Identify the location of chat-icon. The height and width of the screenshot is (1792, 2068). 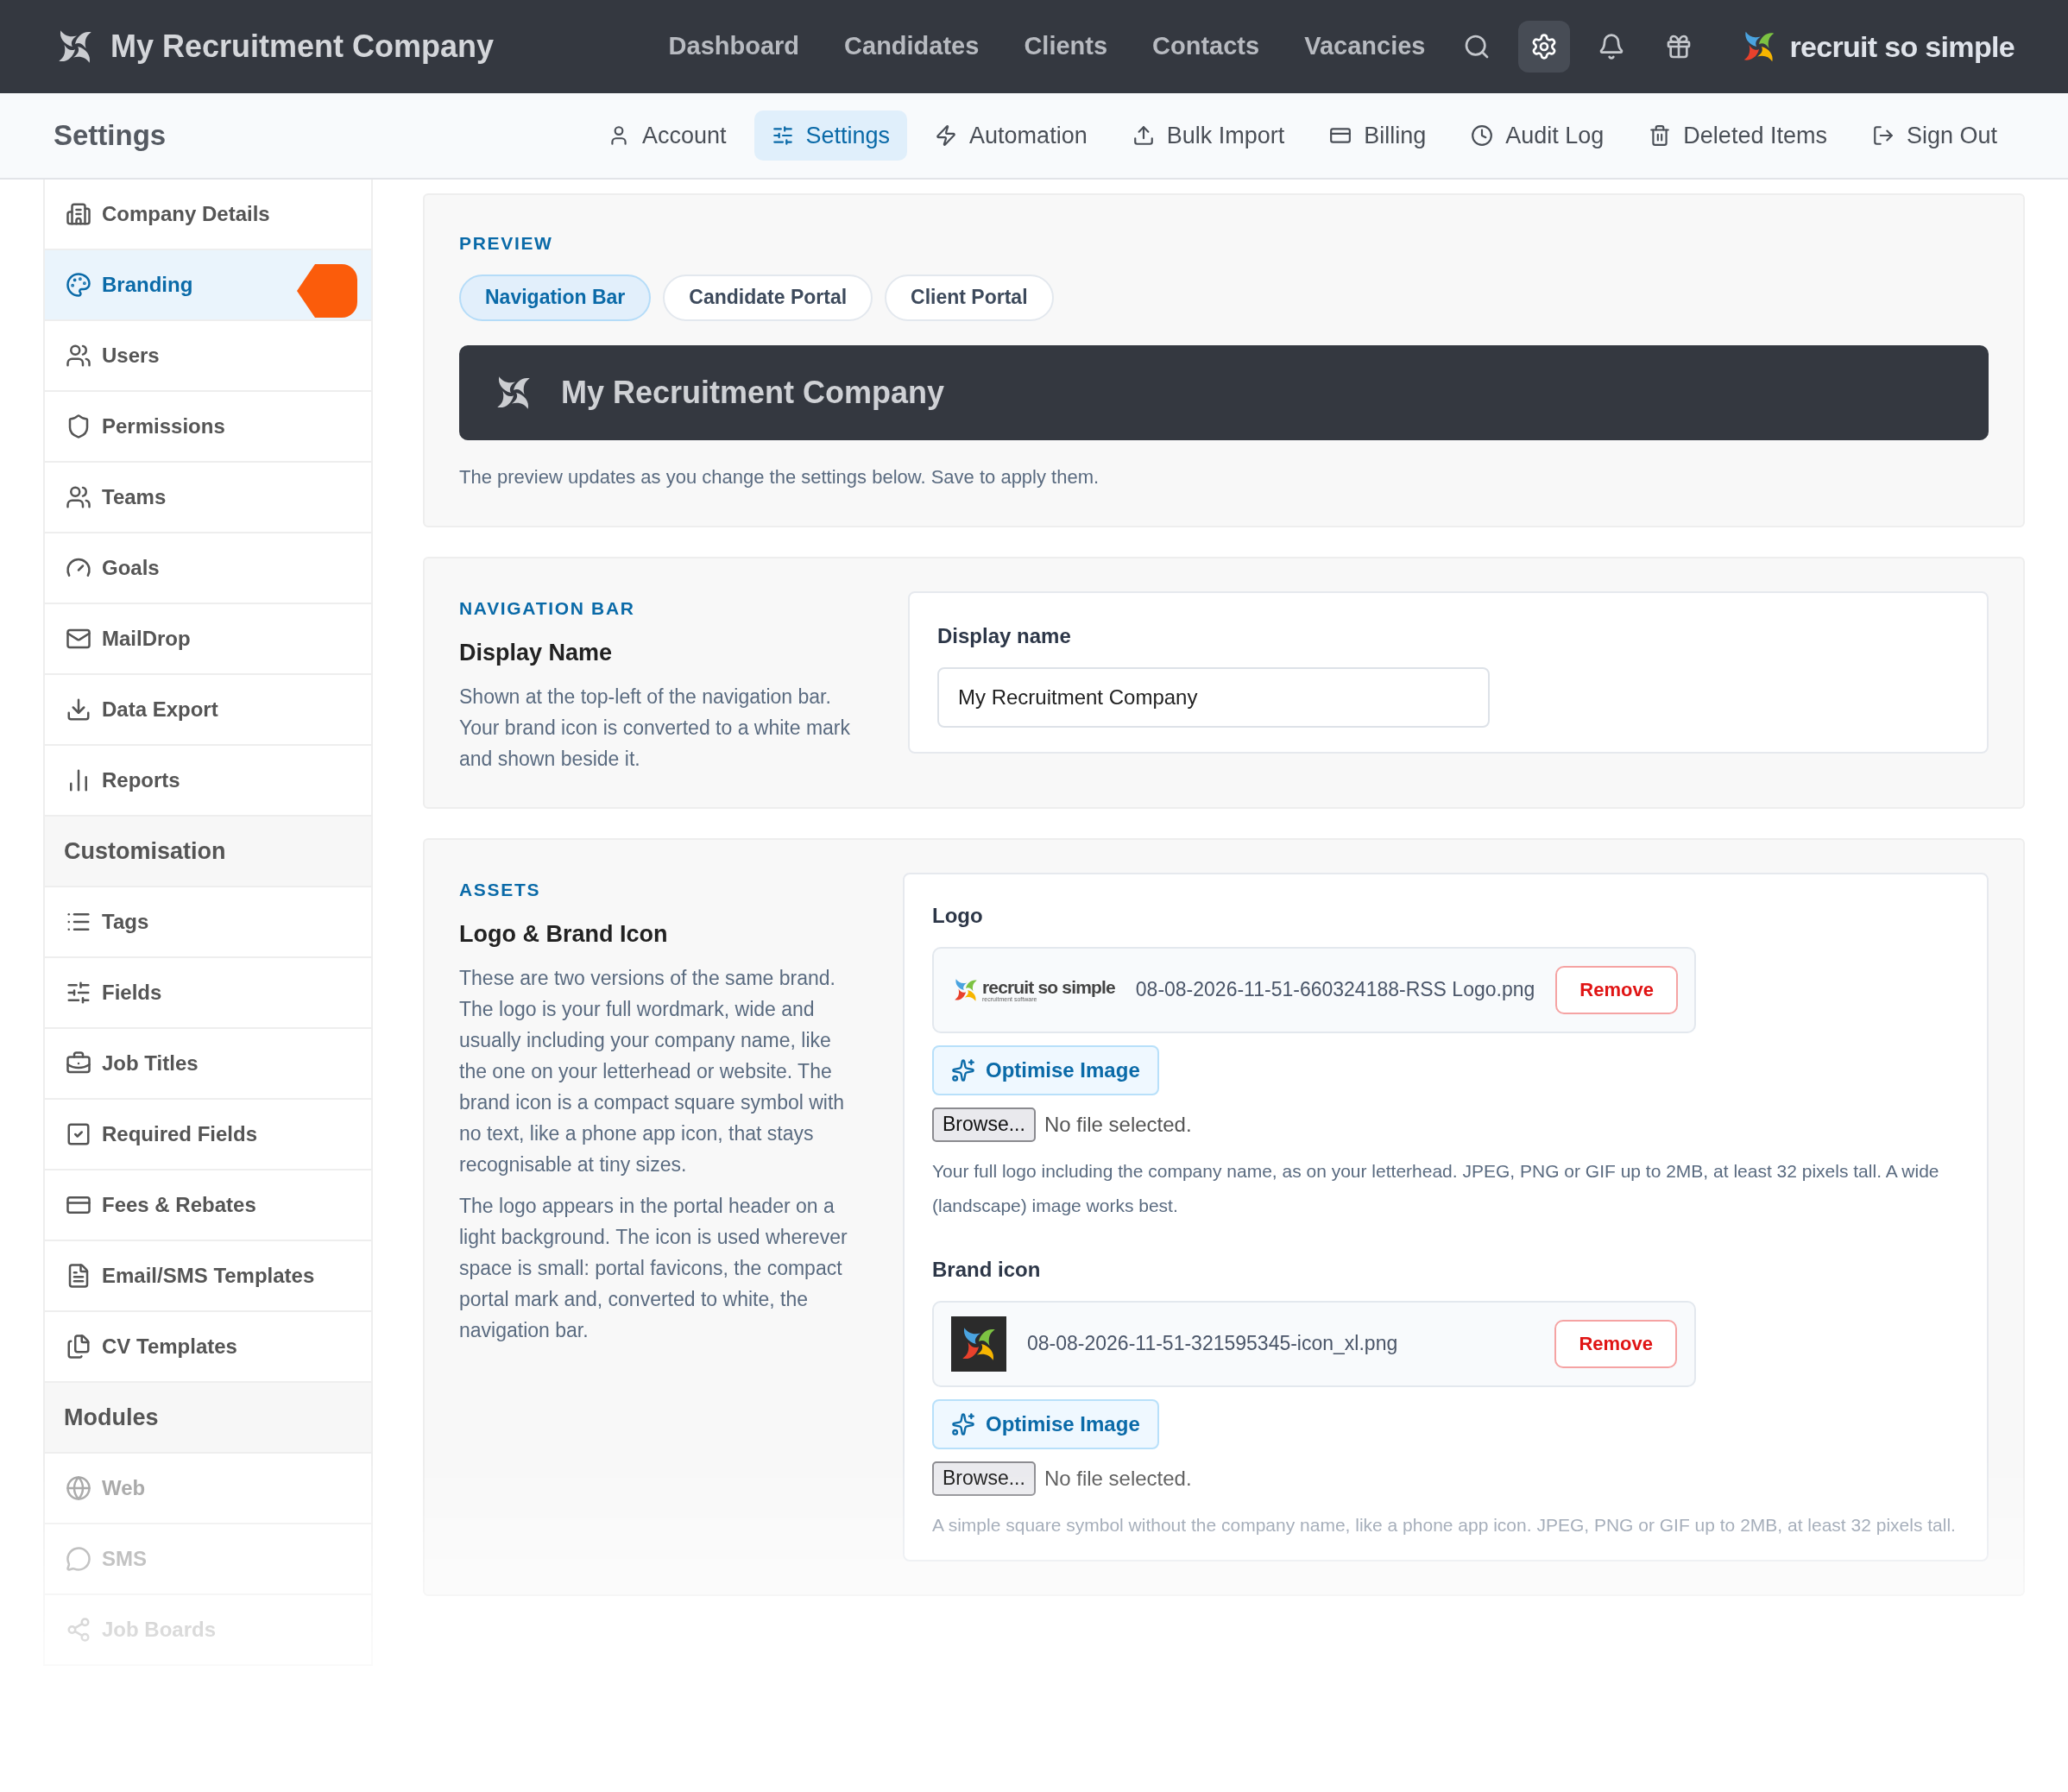
(78, 1559).